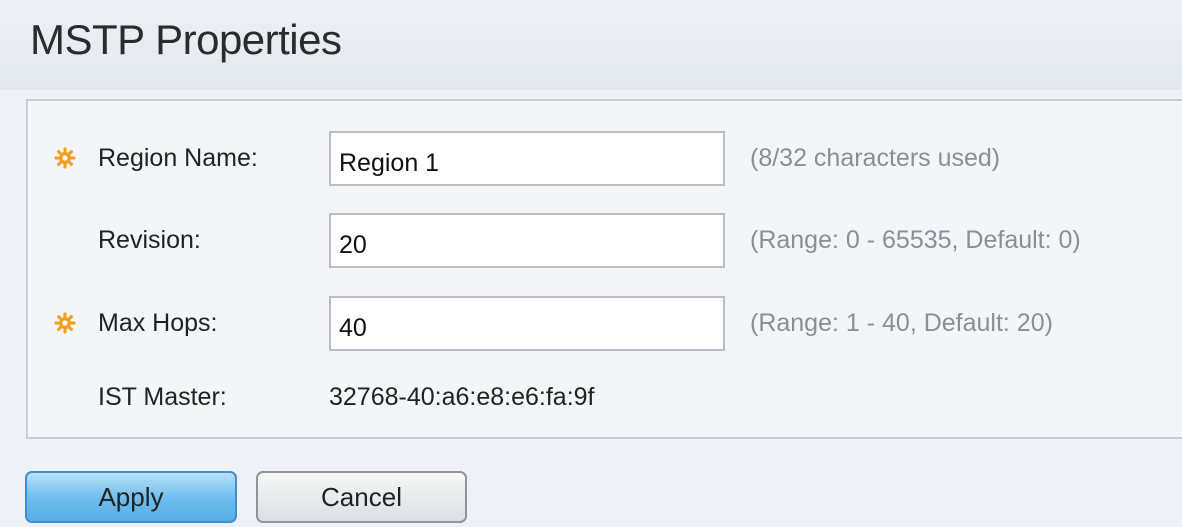 Image resolution: width=1182 pixels, height=527 pixels. I want to click on max-hops-input, so click(527, 323).